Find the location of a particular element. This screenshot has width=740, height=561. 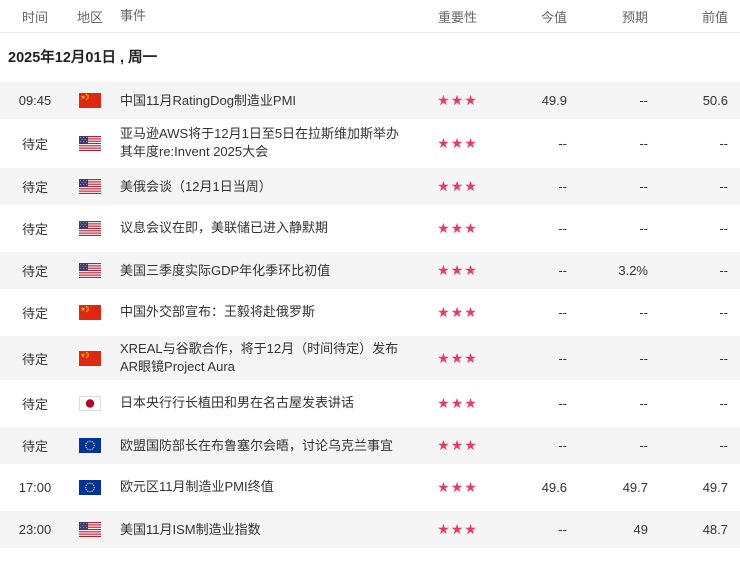

table-header: 时间 地区 事件 重要性 今值 预期 前值 is located at coordinates (370, 16).